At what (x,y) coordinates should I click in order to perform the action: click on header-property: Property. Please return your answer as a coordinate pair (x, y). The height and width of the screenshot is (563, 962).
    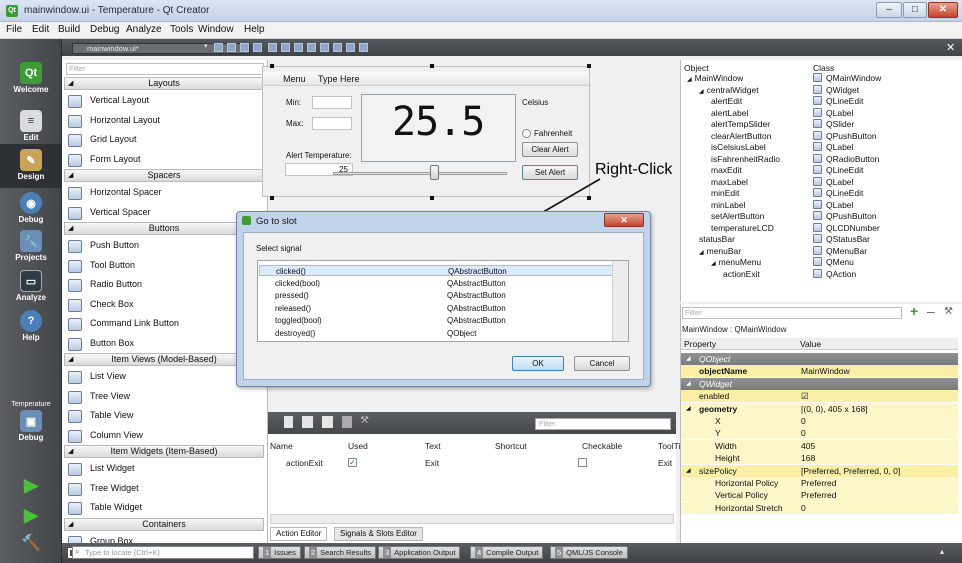
    Looking at the image, I should click on (700, 344).